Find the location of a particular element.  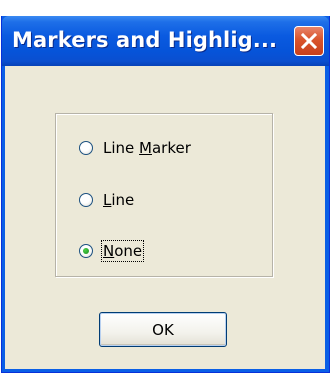

close-icon is located at coordinates (309, 41).